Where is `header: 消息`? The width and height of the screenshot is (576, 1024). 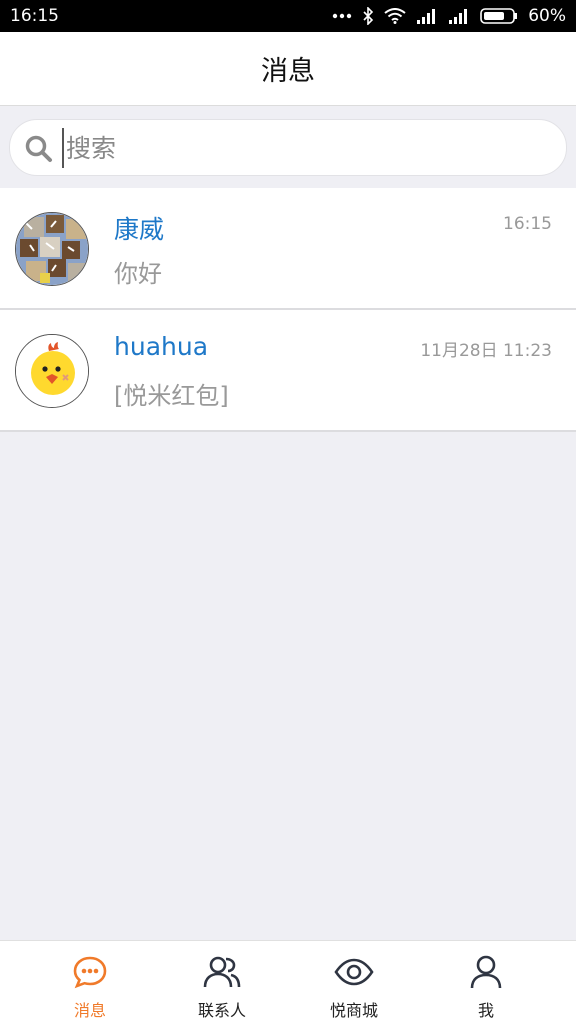 header: 消息 is located at coordinates (288, 69).